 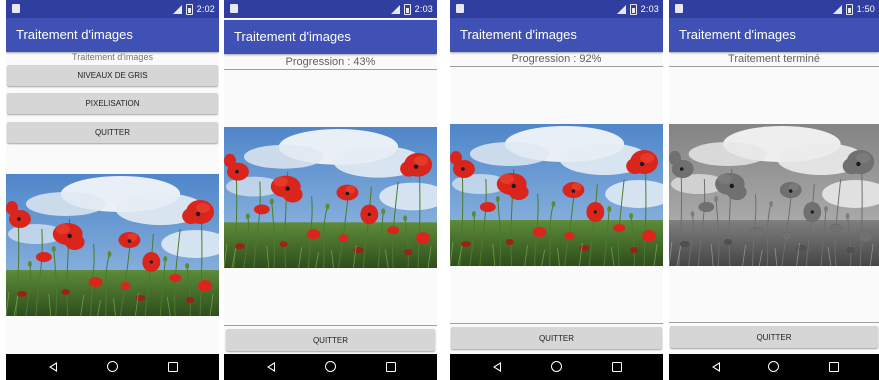 I want to click on grayscale-poppy-photo, so click(x=774, y=195).